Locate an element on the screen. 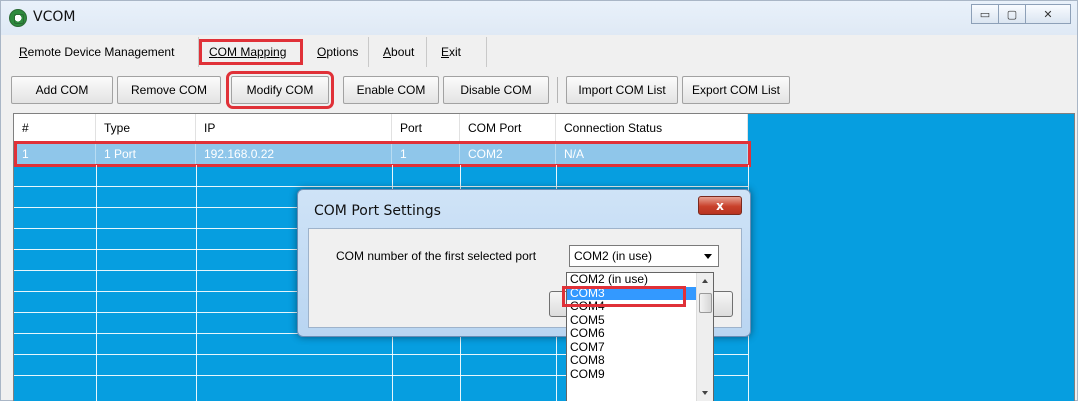  menu-label: emote Device Management is located at coordinates (101, 52).